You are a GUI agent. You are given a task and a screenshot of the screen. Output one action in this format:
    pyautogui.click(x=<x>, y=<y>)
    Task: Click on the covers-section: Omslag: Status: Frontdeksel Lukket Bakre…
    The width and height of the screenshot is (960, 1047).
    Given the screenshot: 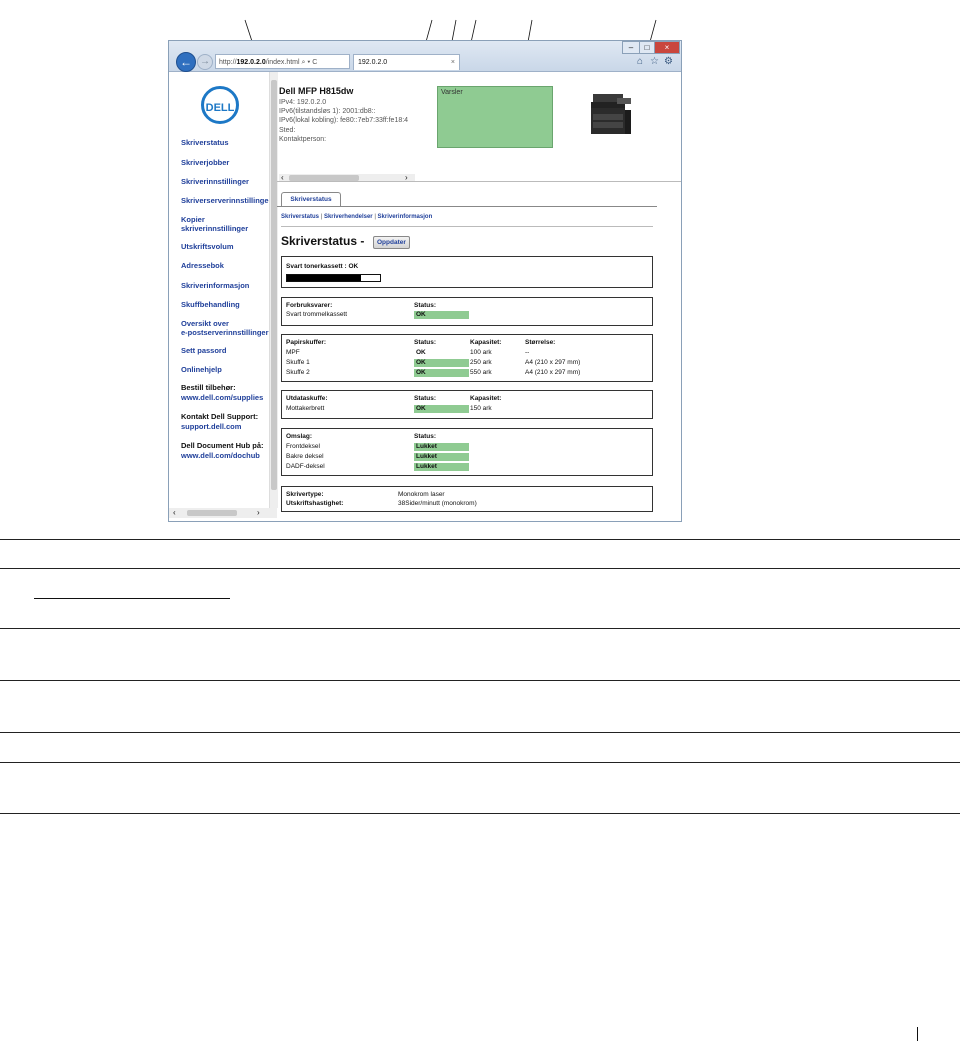 What is the action you would take?
    pyautogui.click(x=467, y=452)
    